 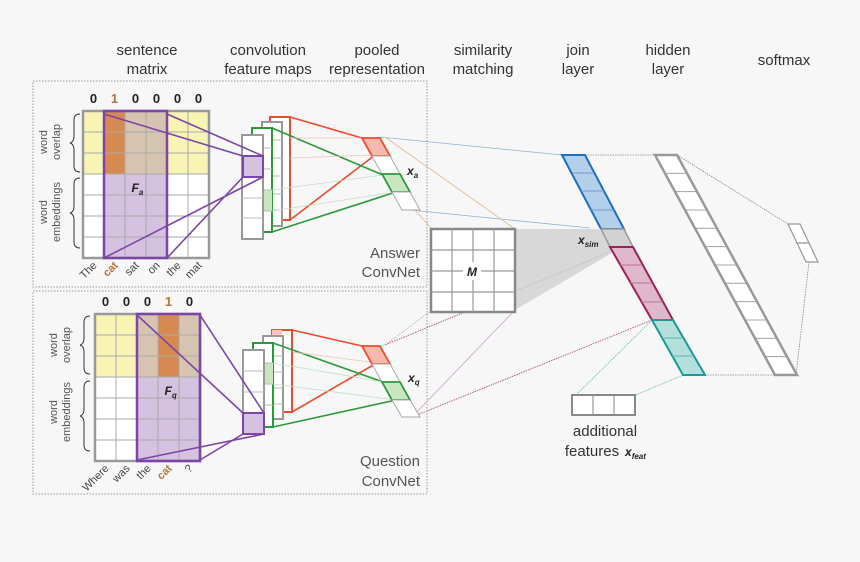 What do you see at coordinates (269, 373) in the screenshot?
I see `feature-map-green-active` at bounding box center [269, 373].